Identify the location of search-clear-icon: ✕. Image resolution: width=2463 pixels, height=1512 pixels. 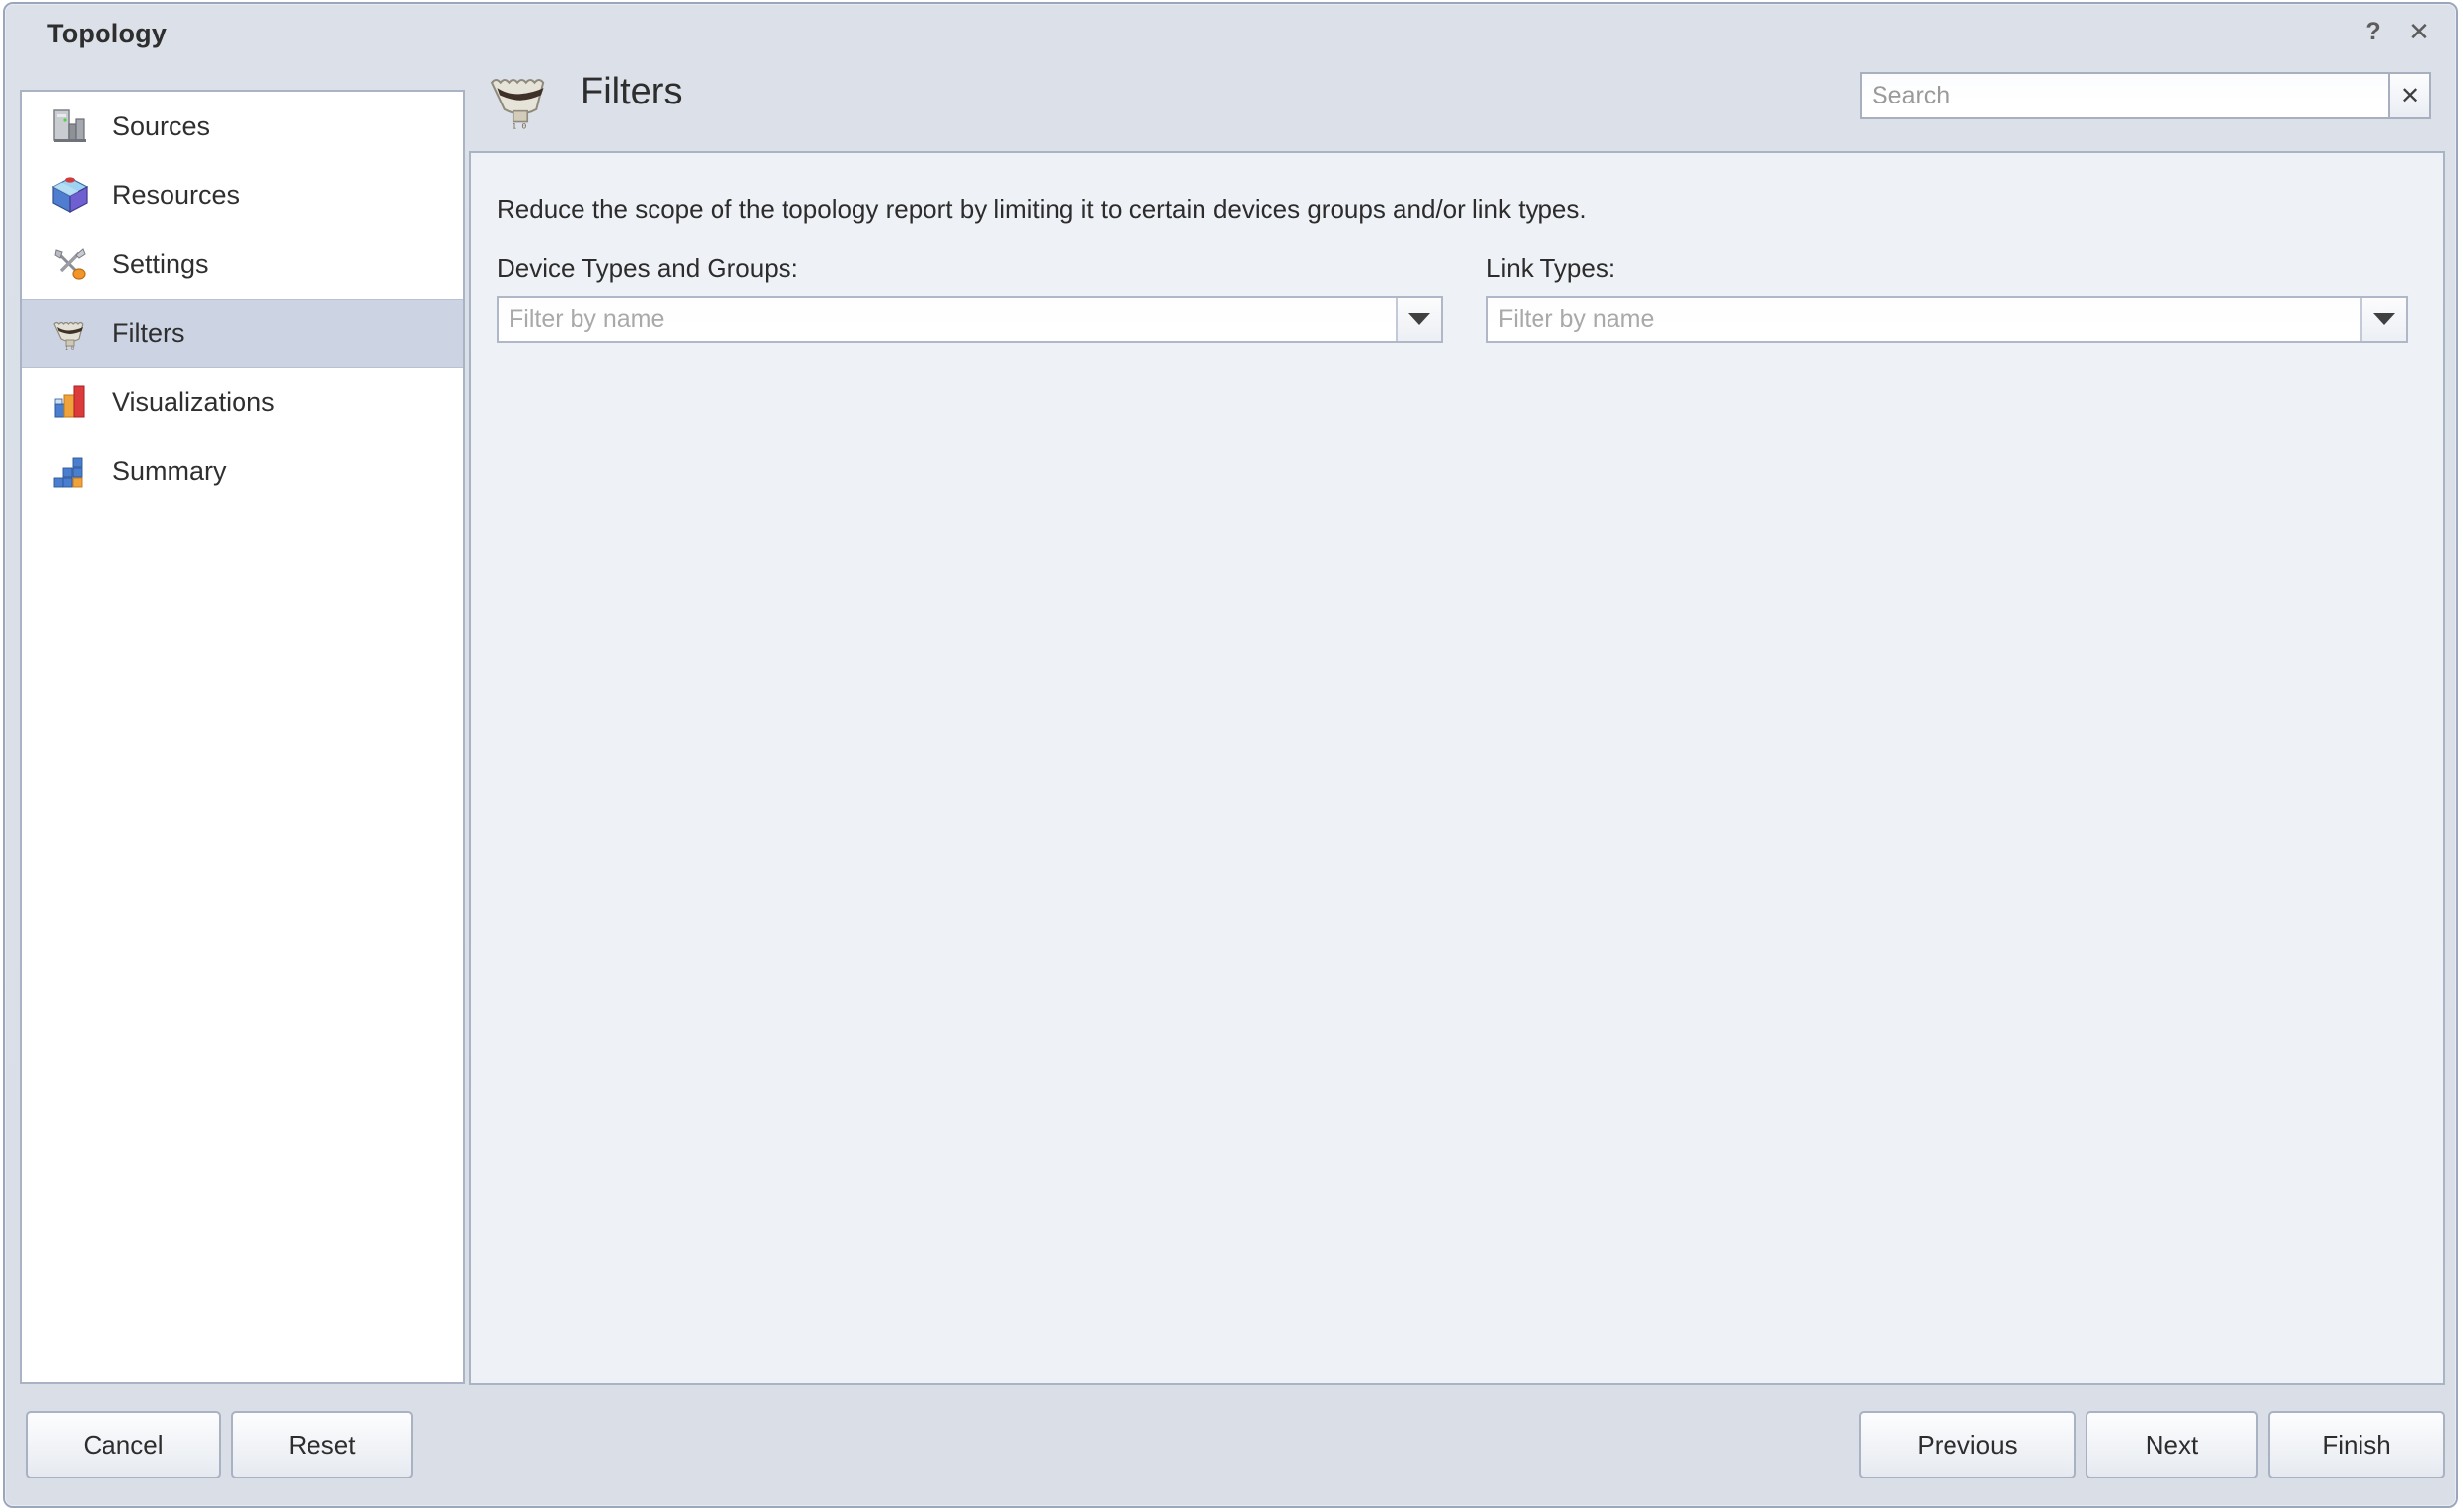
(2409, 96).